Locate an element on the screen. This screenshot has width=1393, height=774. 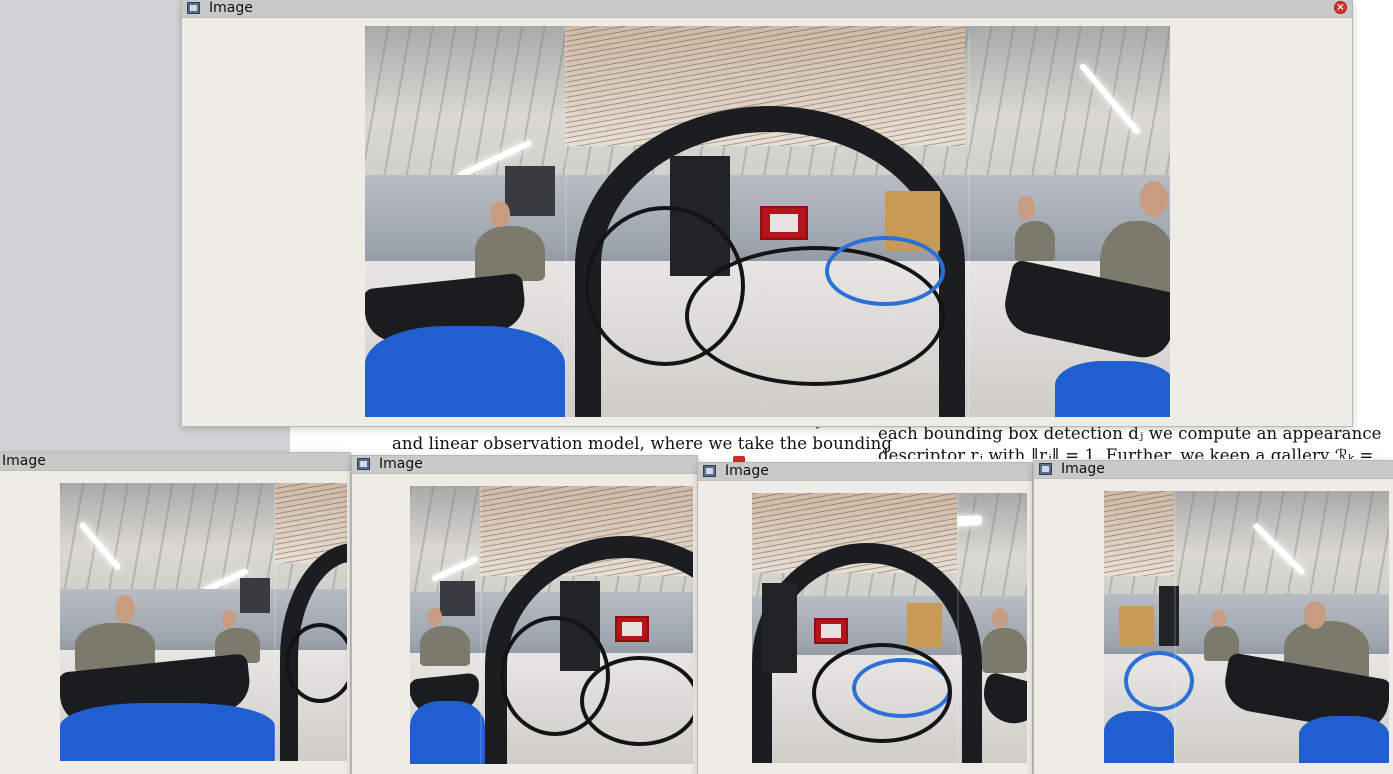
image-window-5: Image is located at coordinates (1213, 617).